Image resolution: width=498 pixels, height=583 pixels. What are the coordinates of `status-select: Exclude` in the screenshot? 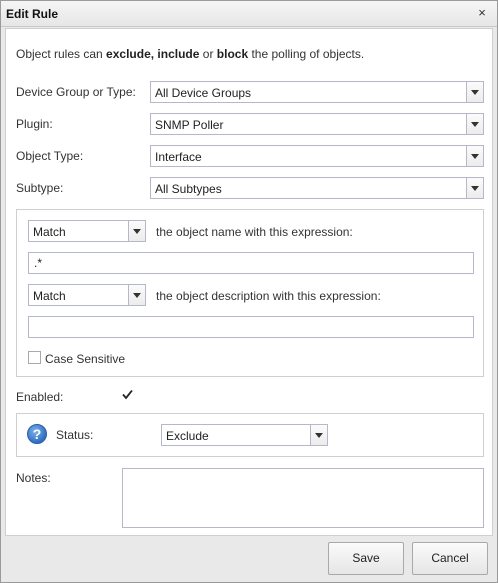 It's located at (244, 435).